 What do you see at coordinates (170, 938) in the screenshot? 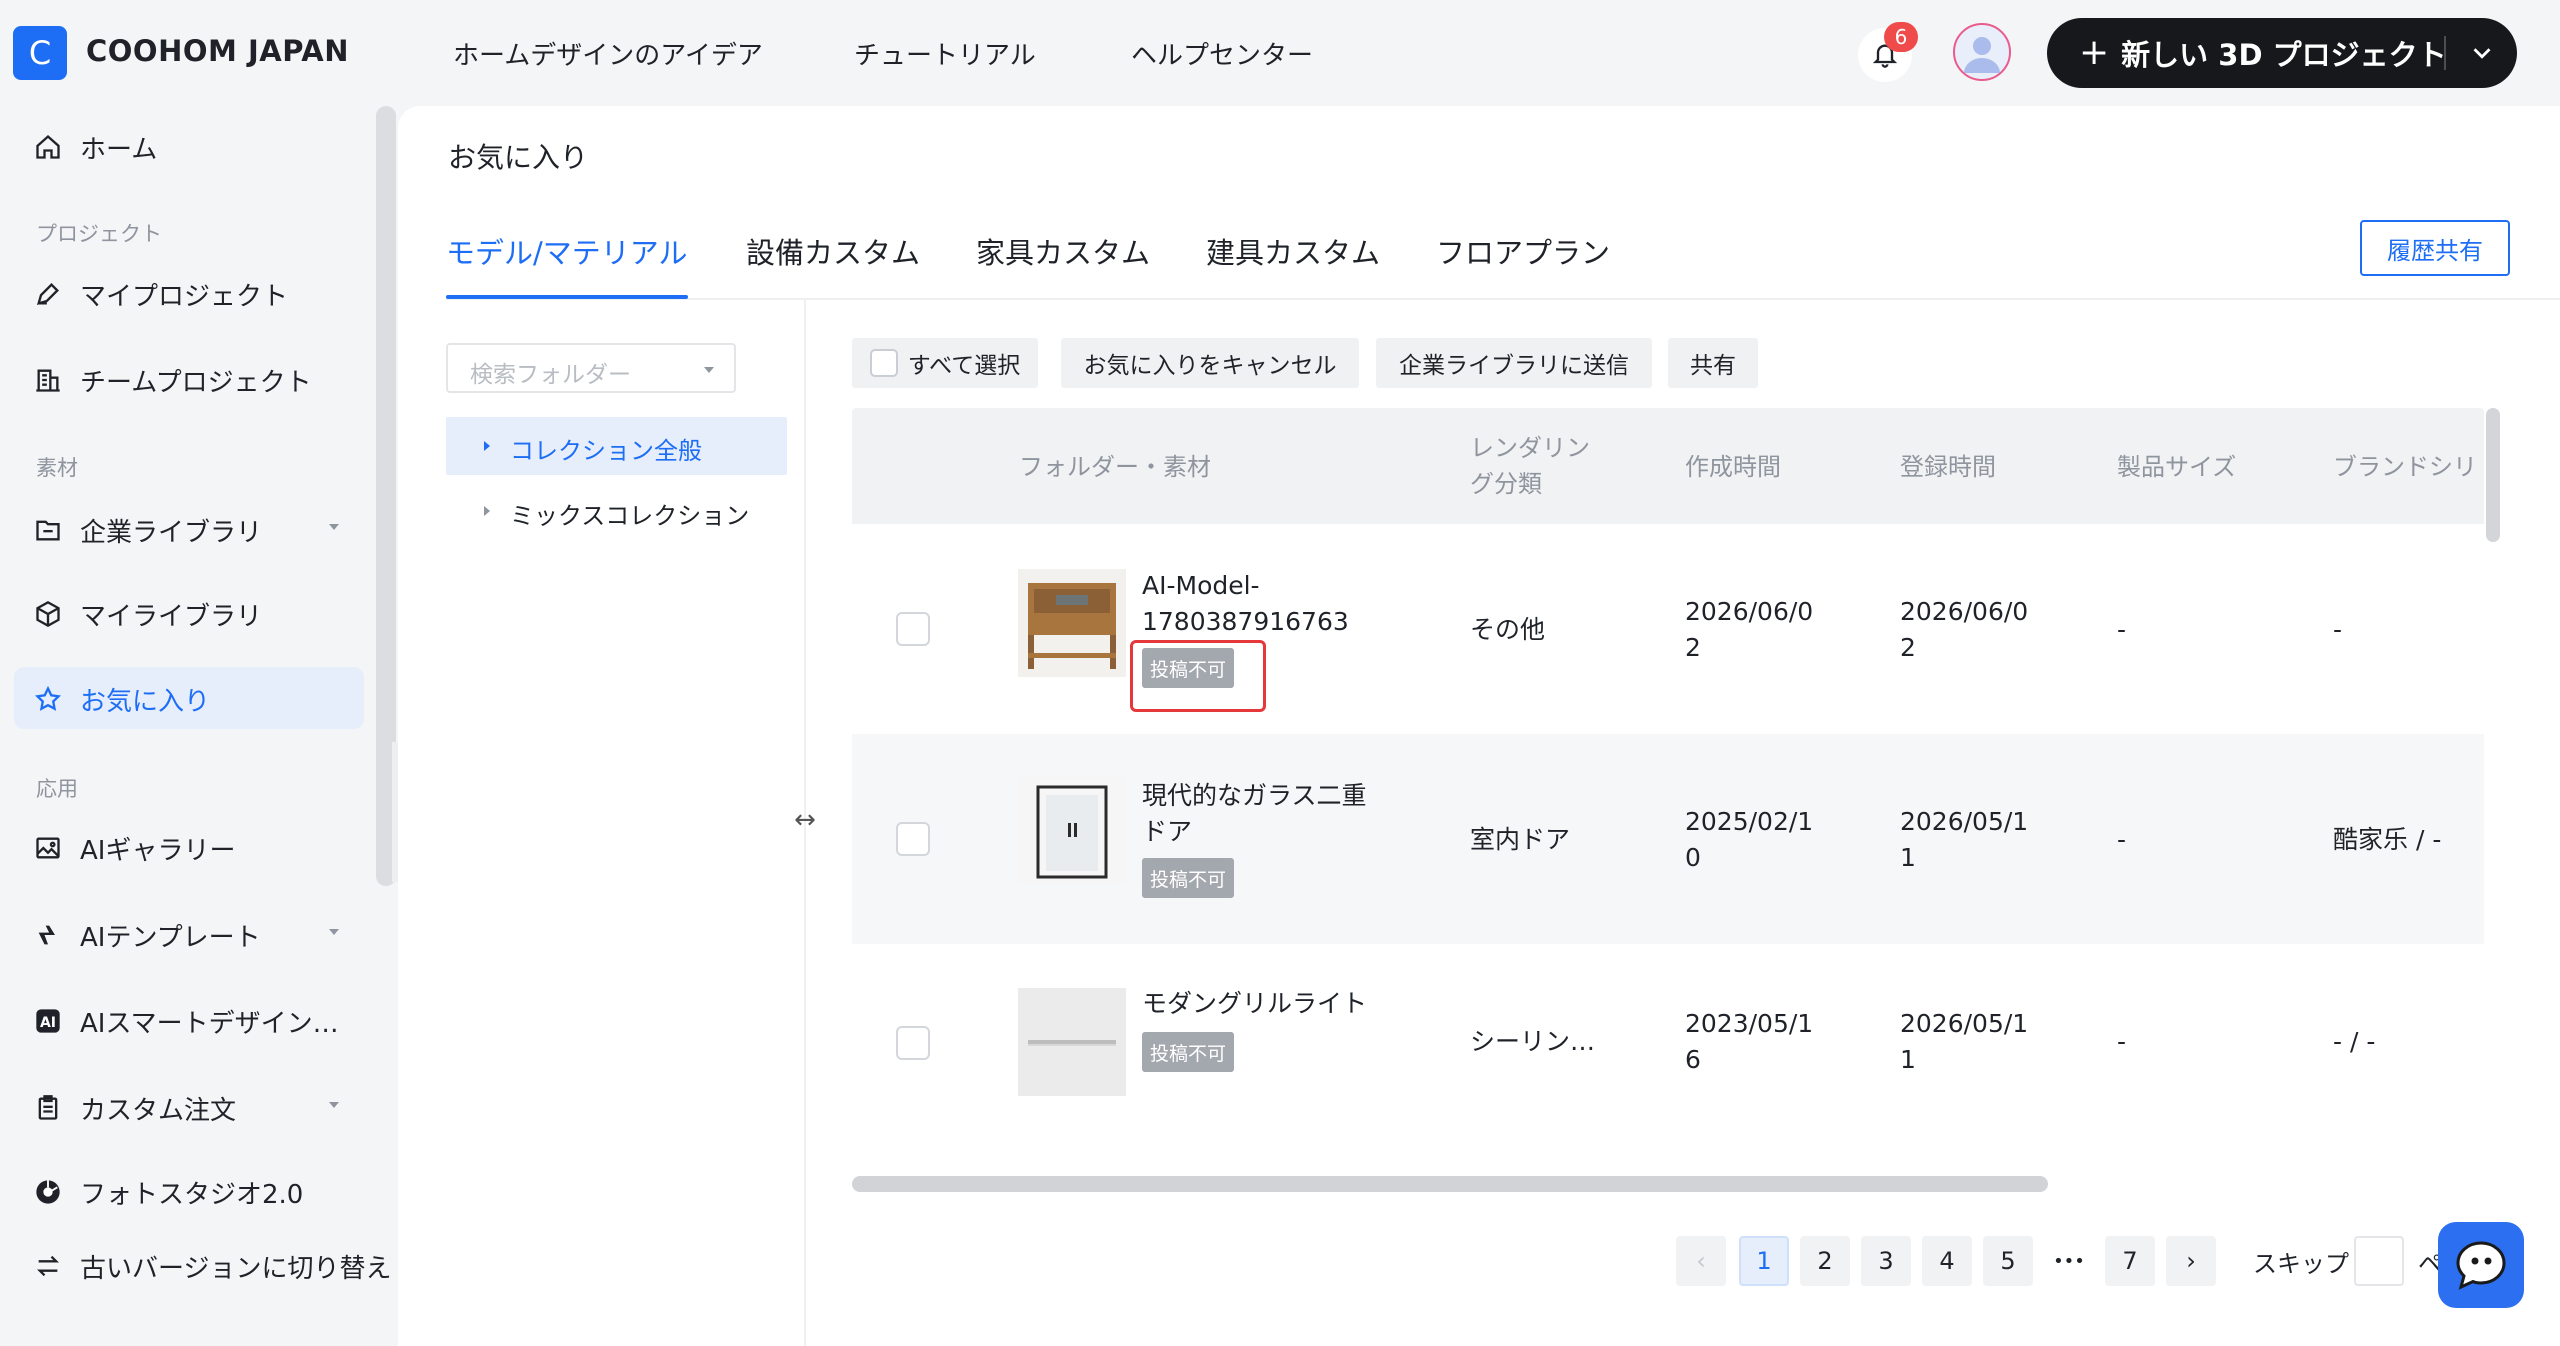
I see `sidebar-item-label: AIテンプレート` at bounding box center [170, 938].